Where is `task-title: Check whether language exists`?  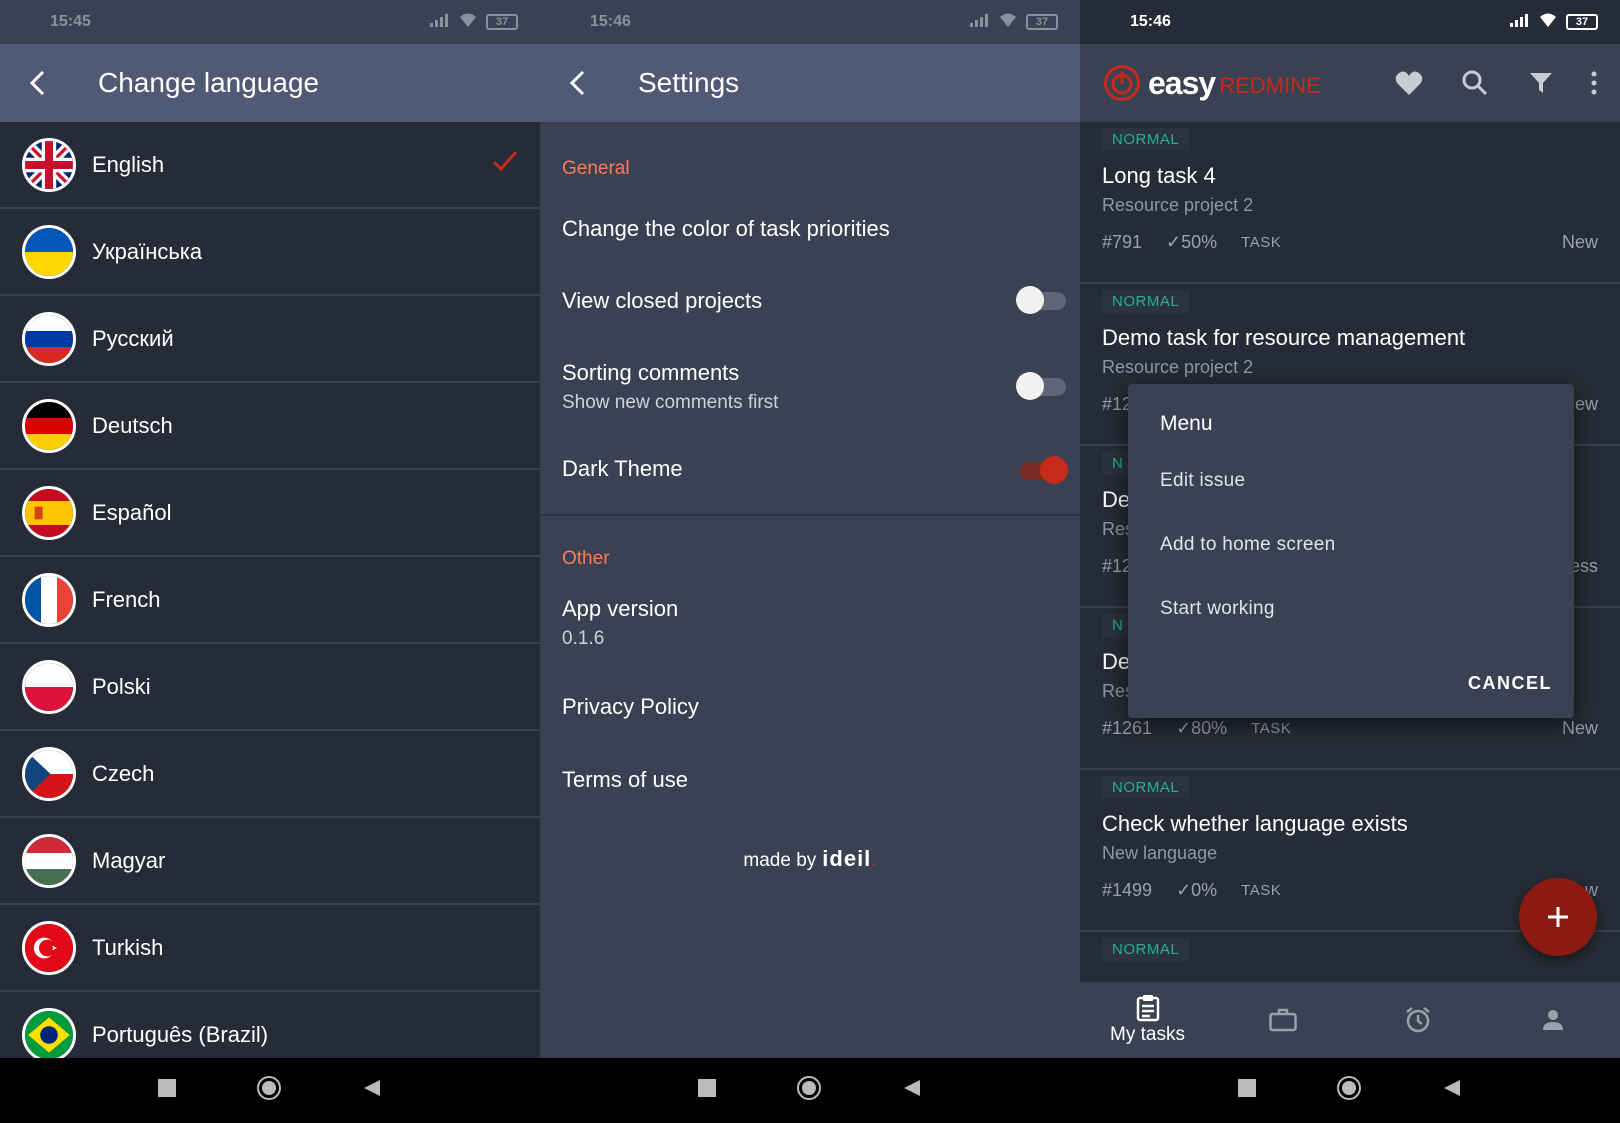
task-title: Check whether language exists is located at coordinates (1255, 823).